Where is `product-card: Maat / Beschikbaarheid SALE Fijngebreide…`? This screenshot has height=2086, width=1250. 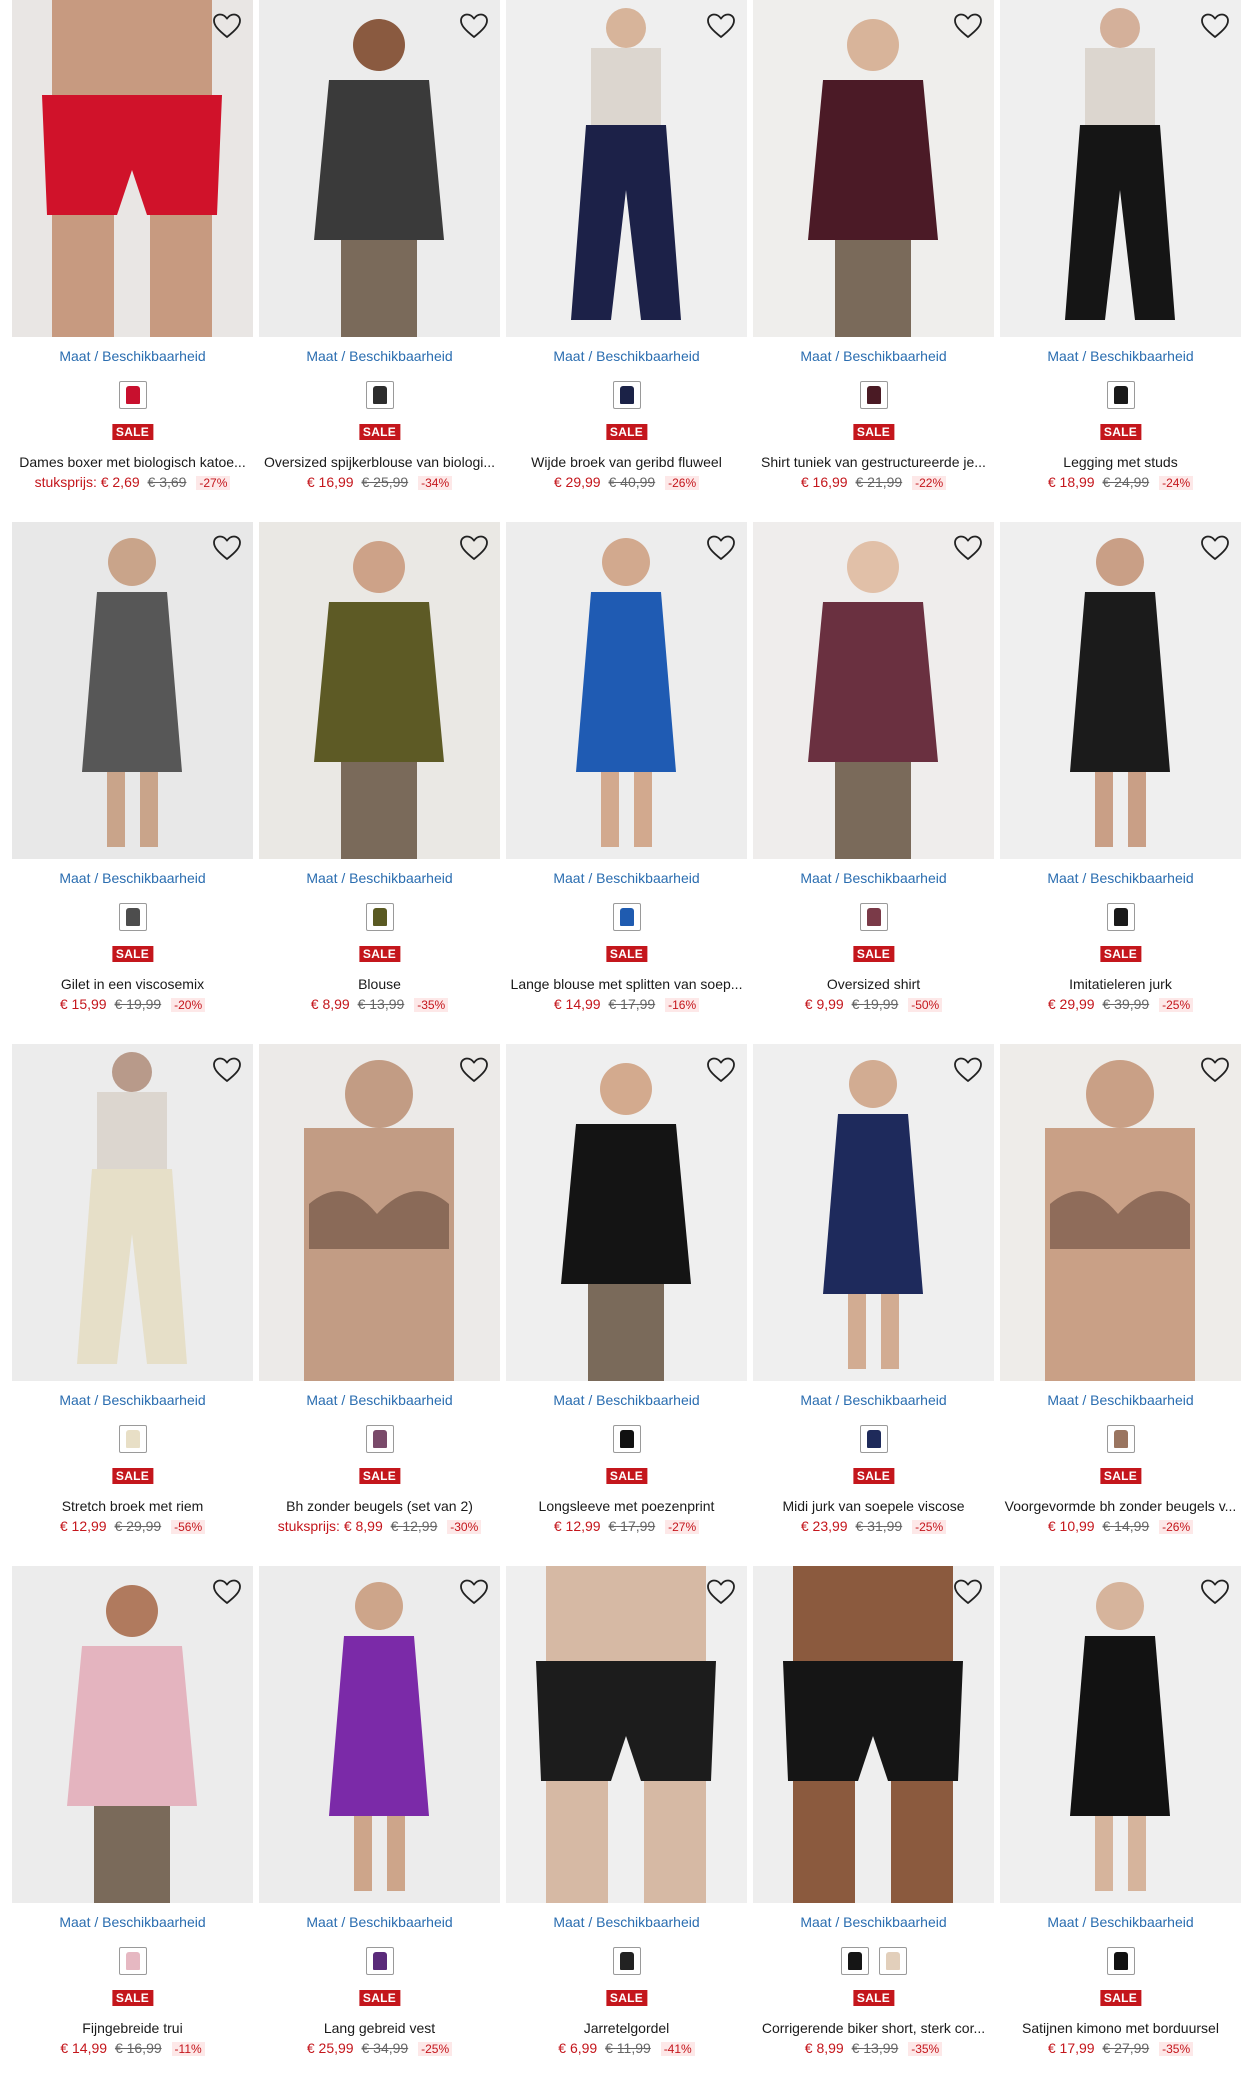
product-card: Maat / Beschikbaarheid SALE Fijngebreide… is located at coordinates (132, 1826).